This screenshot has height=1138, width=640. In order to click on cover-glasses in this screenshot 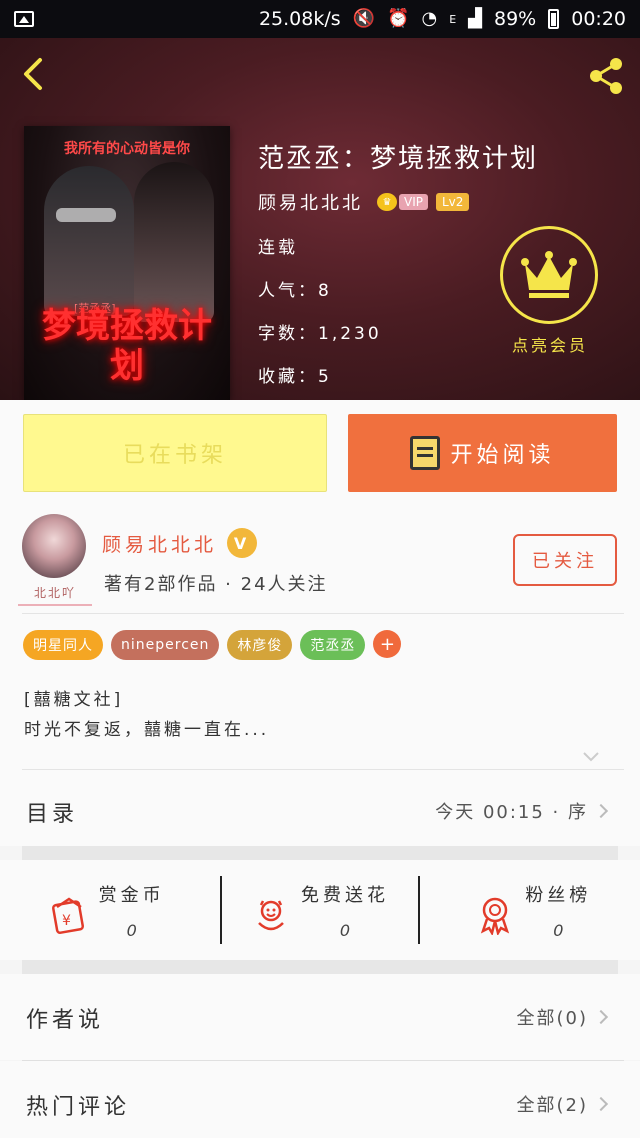, I will do `click(86, 215)`.